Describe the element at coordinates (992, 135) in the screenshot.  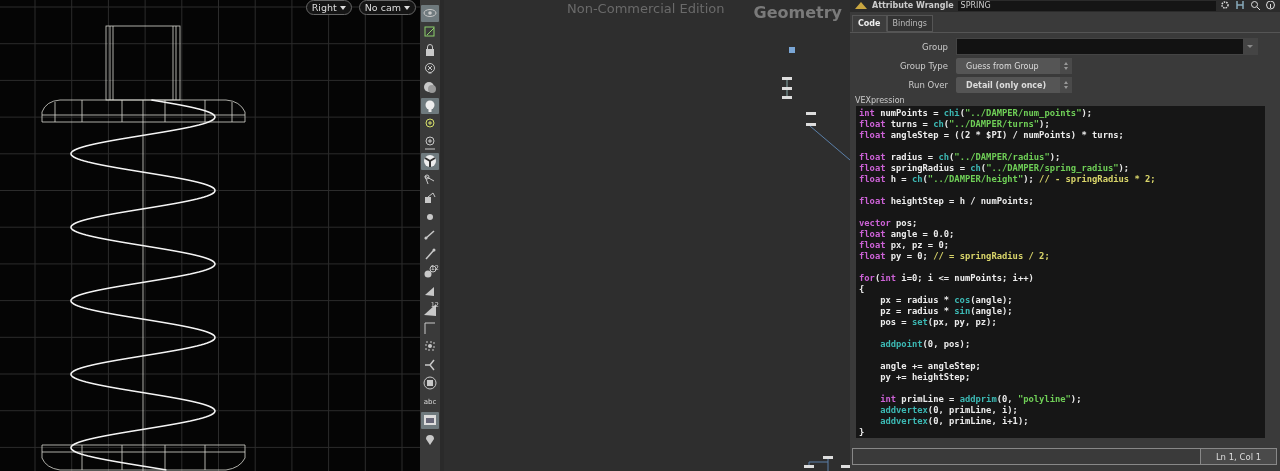
I see `code-line: float angleStep = ((2 * $PI) / numPoints) * turns;` at that location.